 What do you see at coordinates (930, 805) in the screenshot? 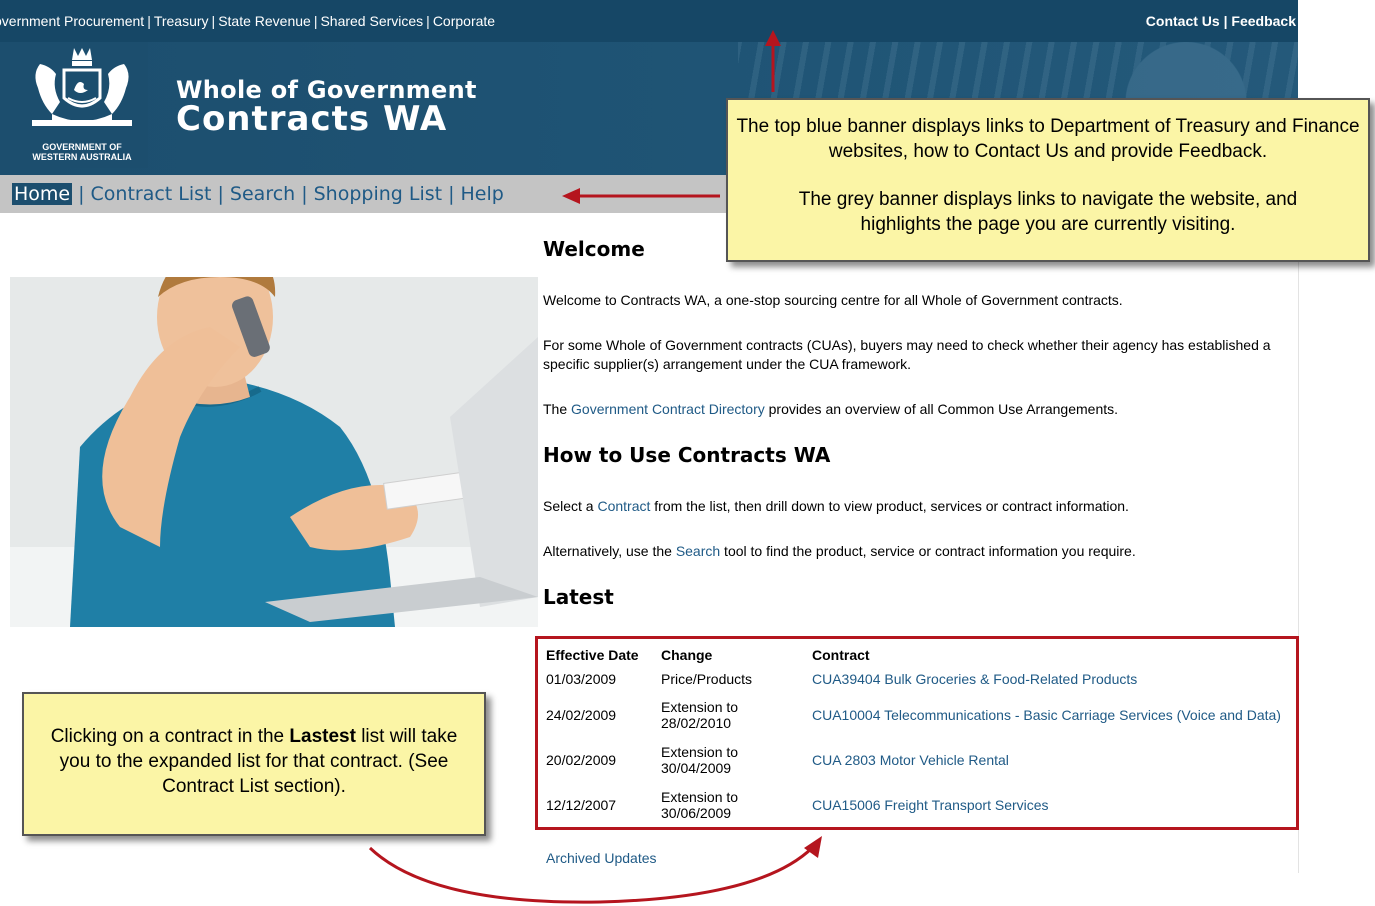
I see `contract-link-cua15006: CUA15006 Freight Transport Services` at bounding box center [930, 805].